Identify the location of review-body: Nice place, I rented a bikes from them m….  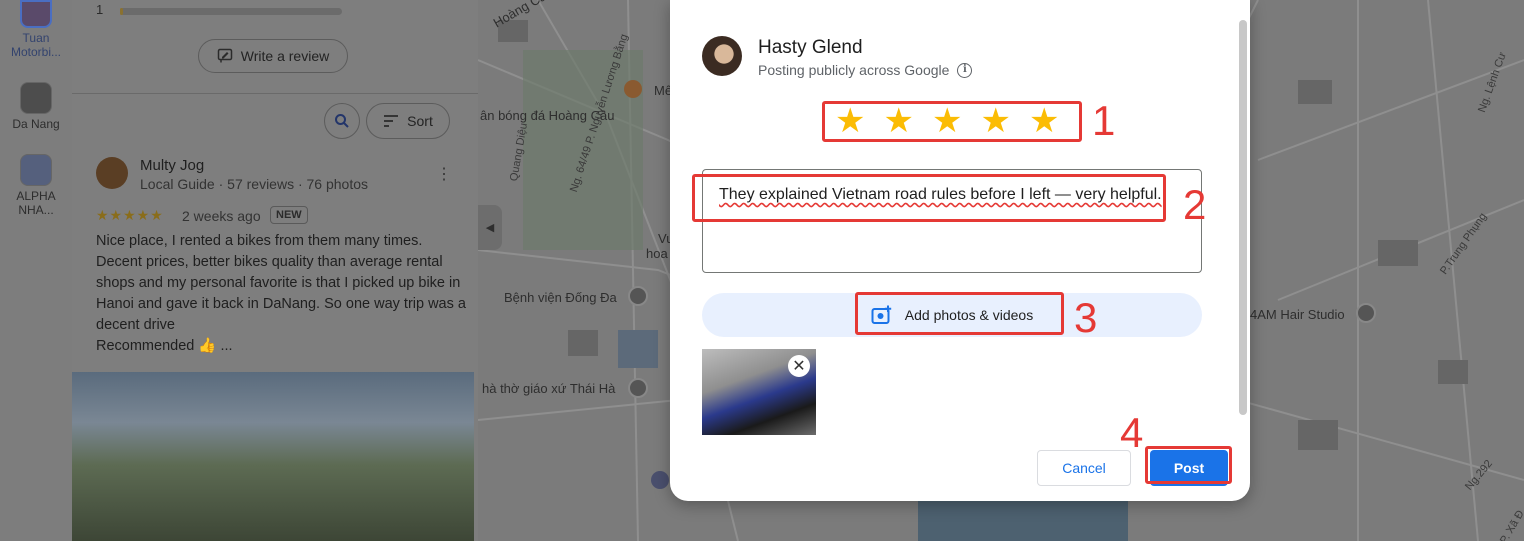
(281, 283).